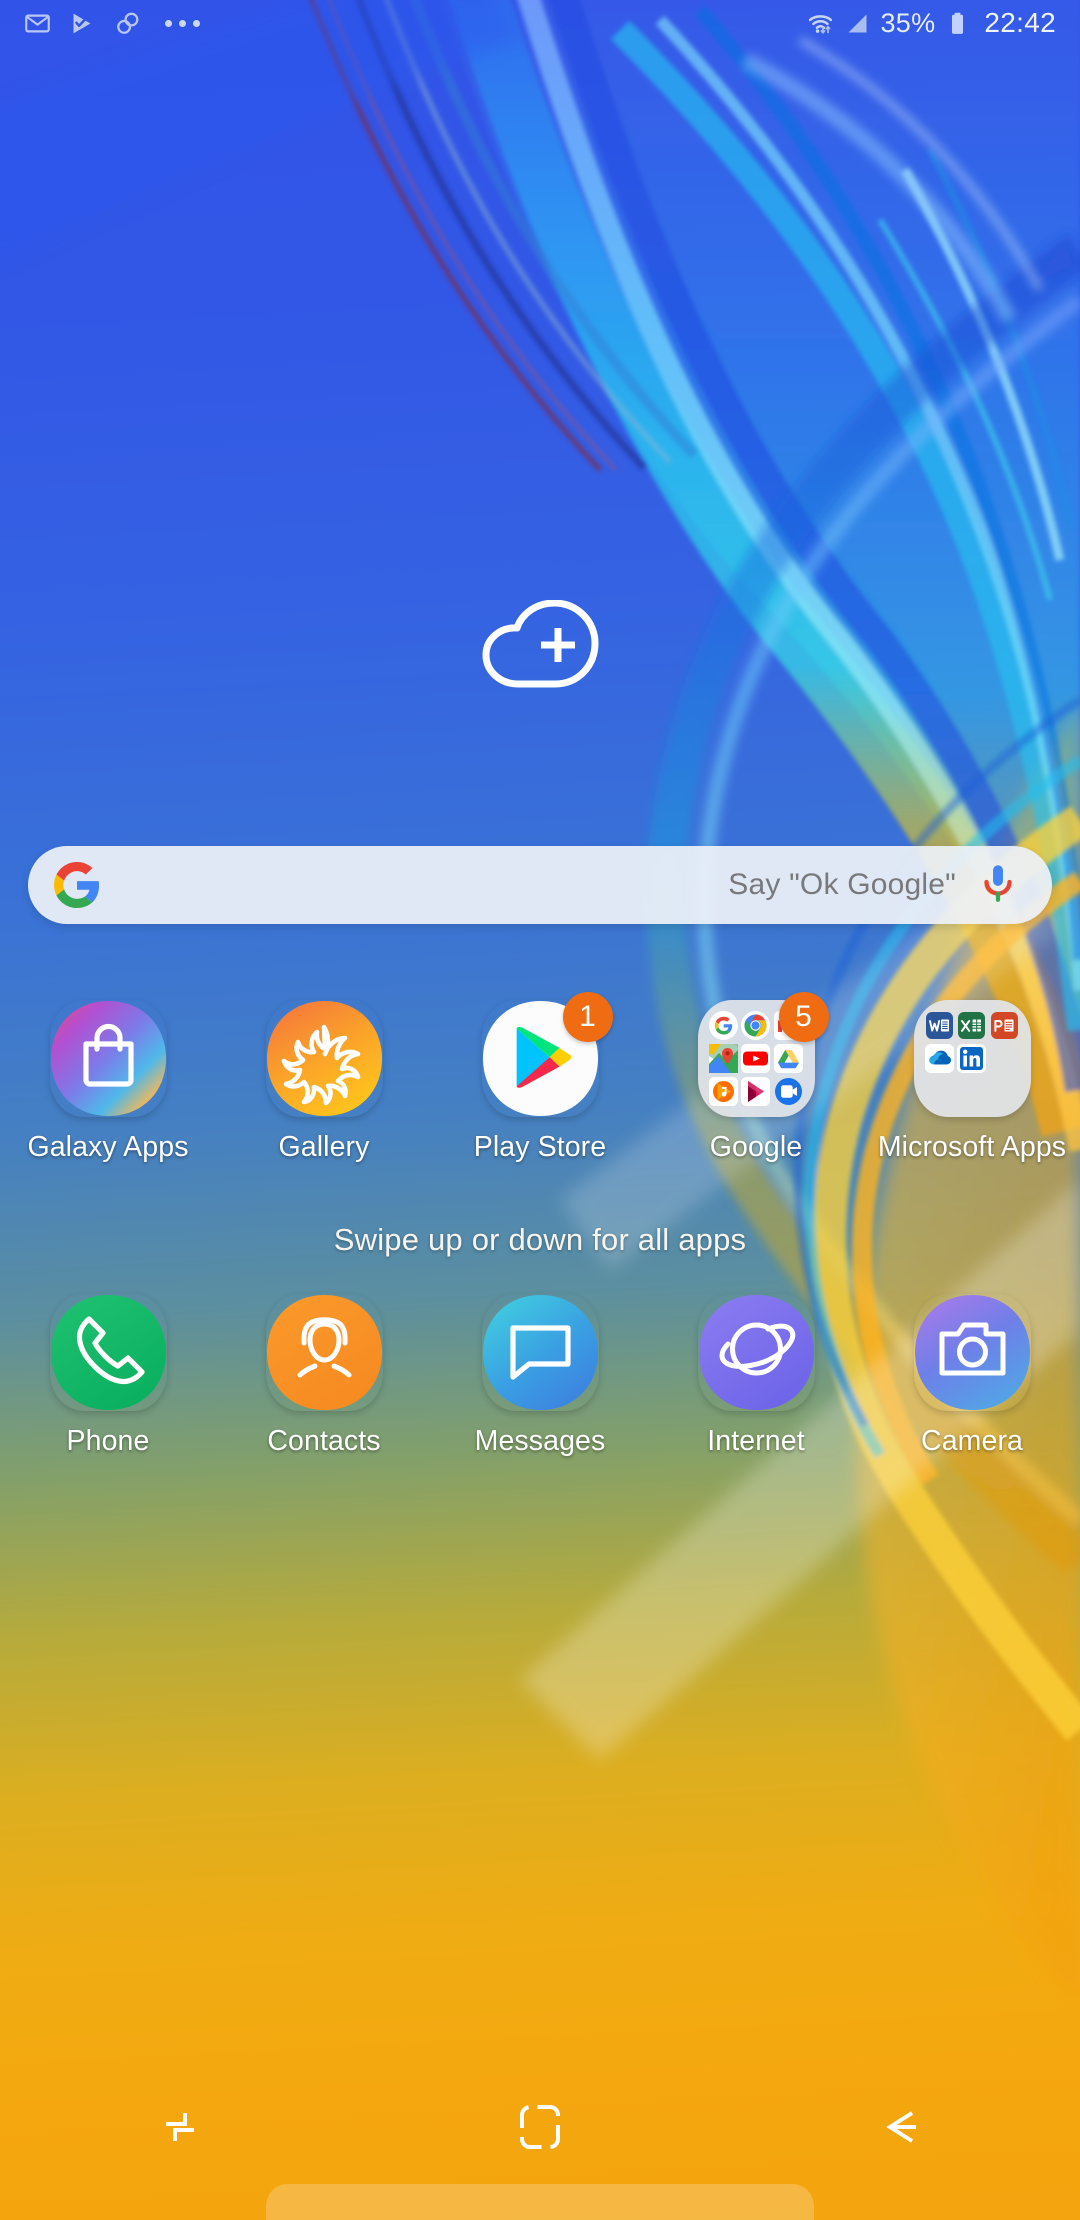 Image resolution: width=1080 pixels, height=2220 pixels. I want to click on home-icon, so click(540, 2127).